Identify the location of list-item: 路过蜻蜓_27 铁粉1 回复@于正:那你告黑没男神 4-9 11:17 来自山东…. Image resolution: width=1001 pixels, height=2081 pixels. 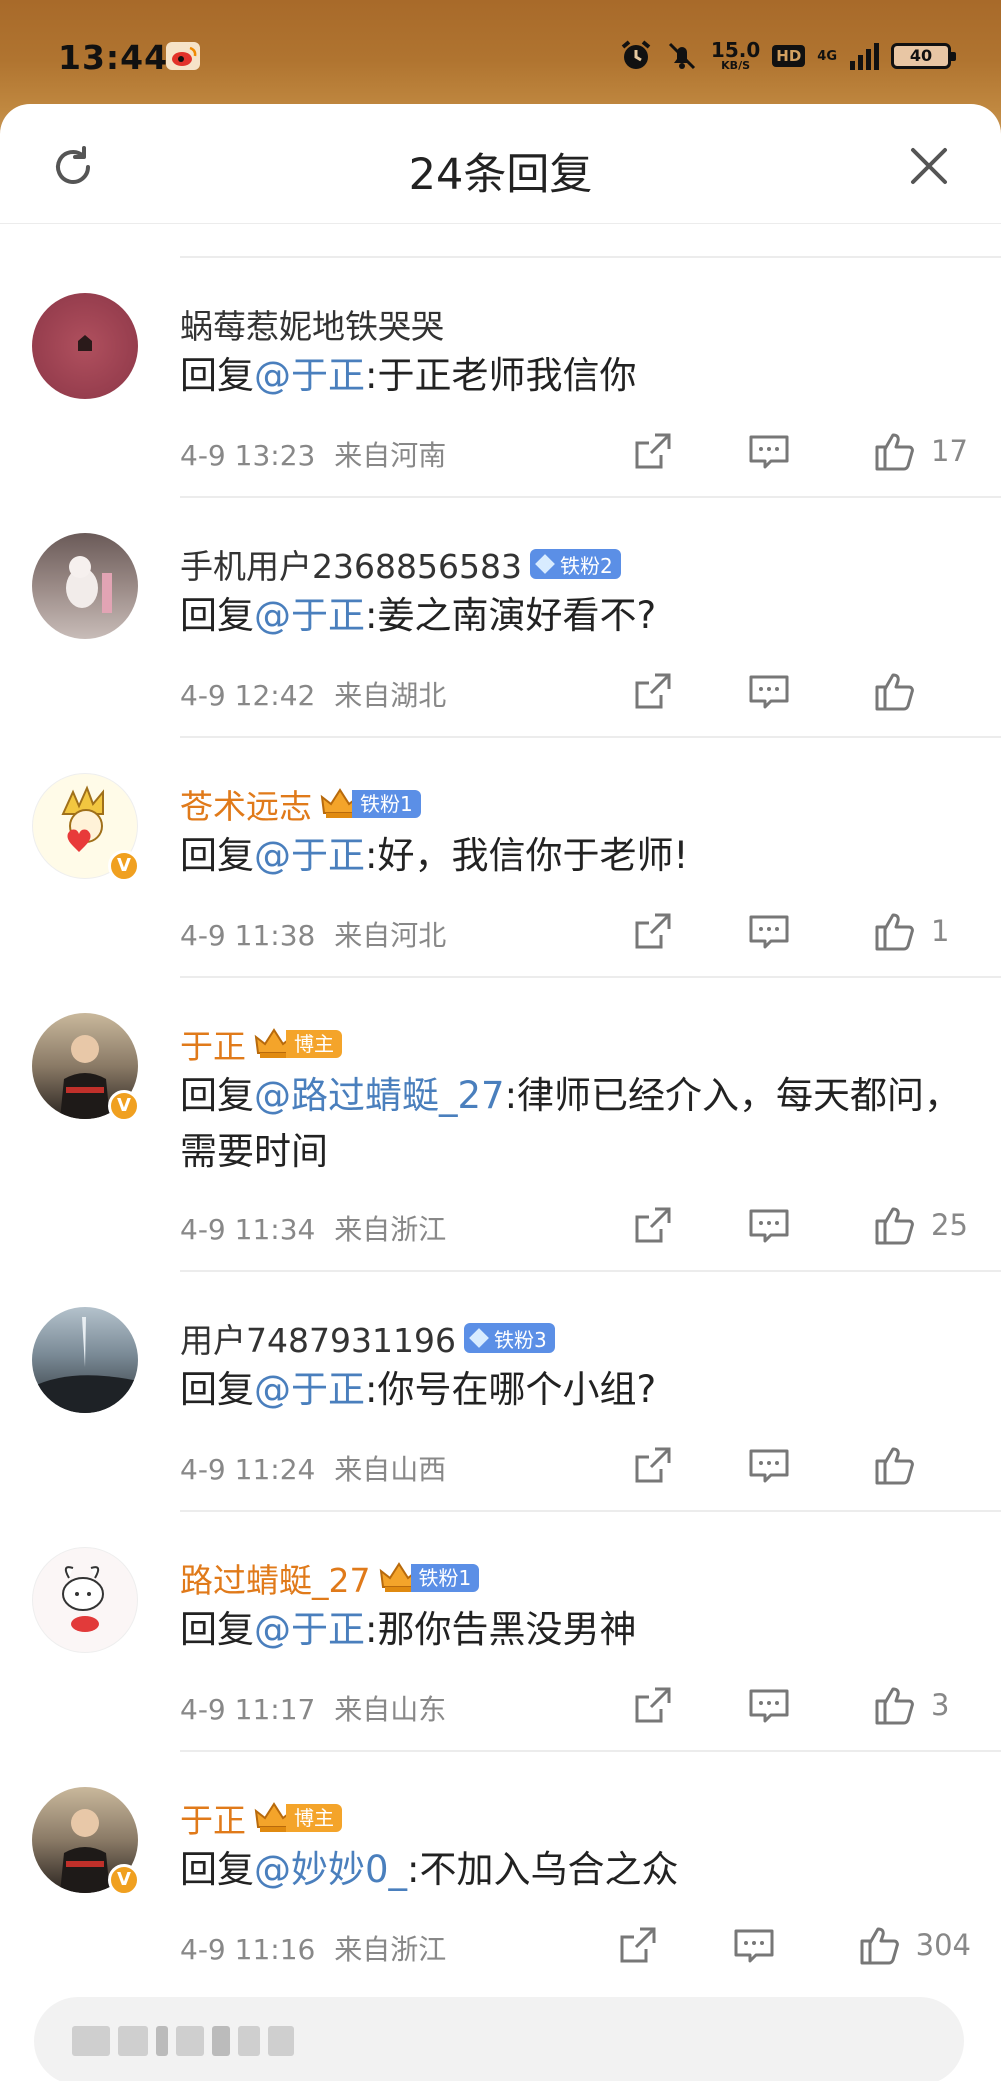
(500, 1632).